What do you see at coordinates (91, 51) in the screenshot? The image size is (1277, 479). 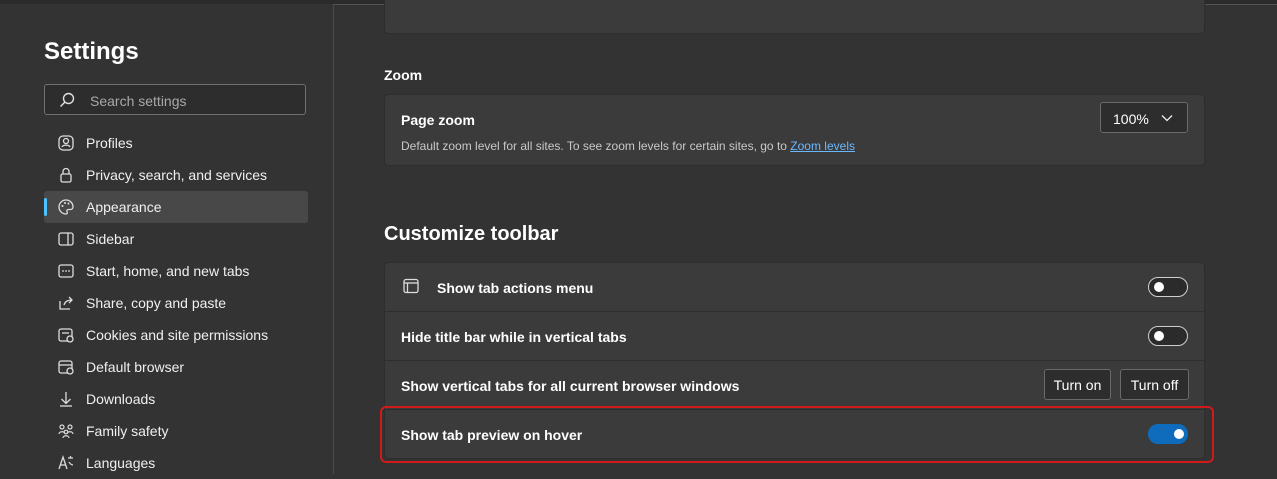 I see `settings-title: Settings` at bounding box center [91, 51].